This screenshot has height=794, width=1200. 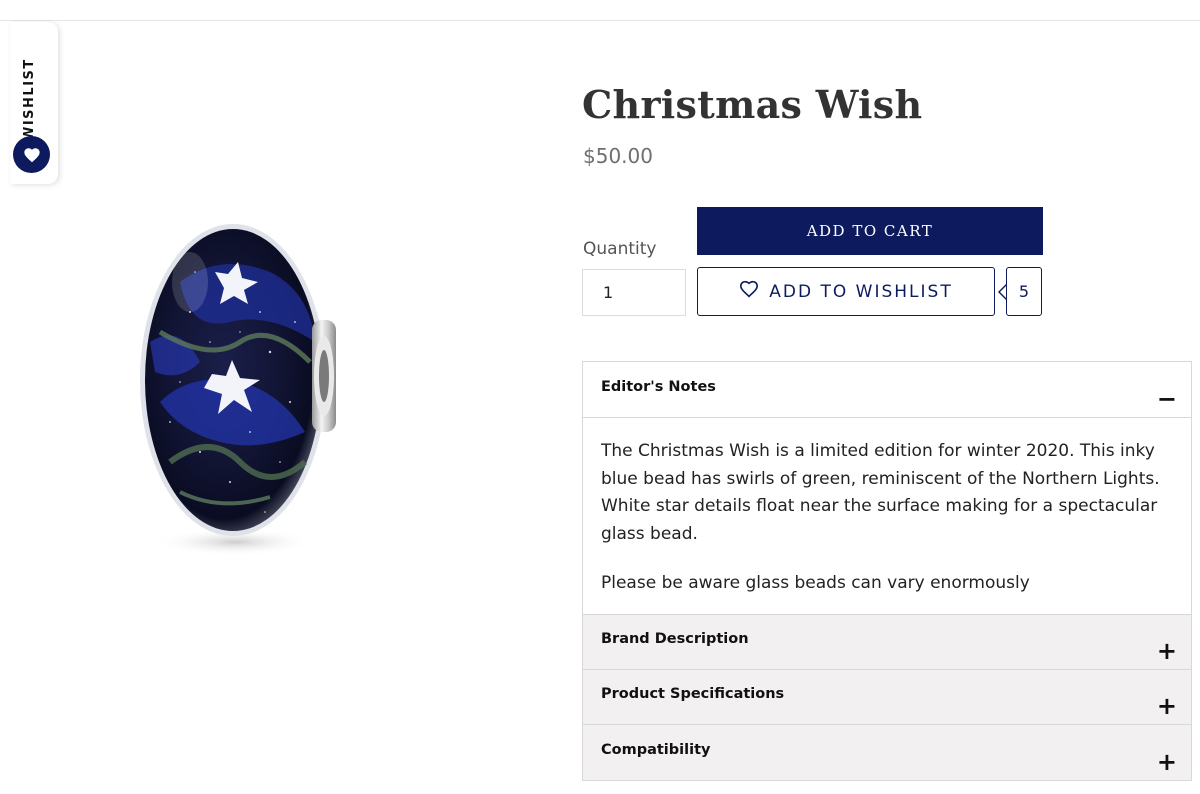 What do you see at coordinates (887, 752) in the screenshot?
I see `accordion-header-compatibility: Compatibility +` at bounding box center [887, 752].